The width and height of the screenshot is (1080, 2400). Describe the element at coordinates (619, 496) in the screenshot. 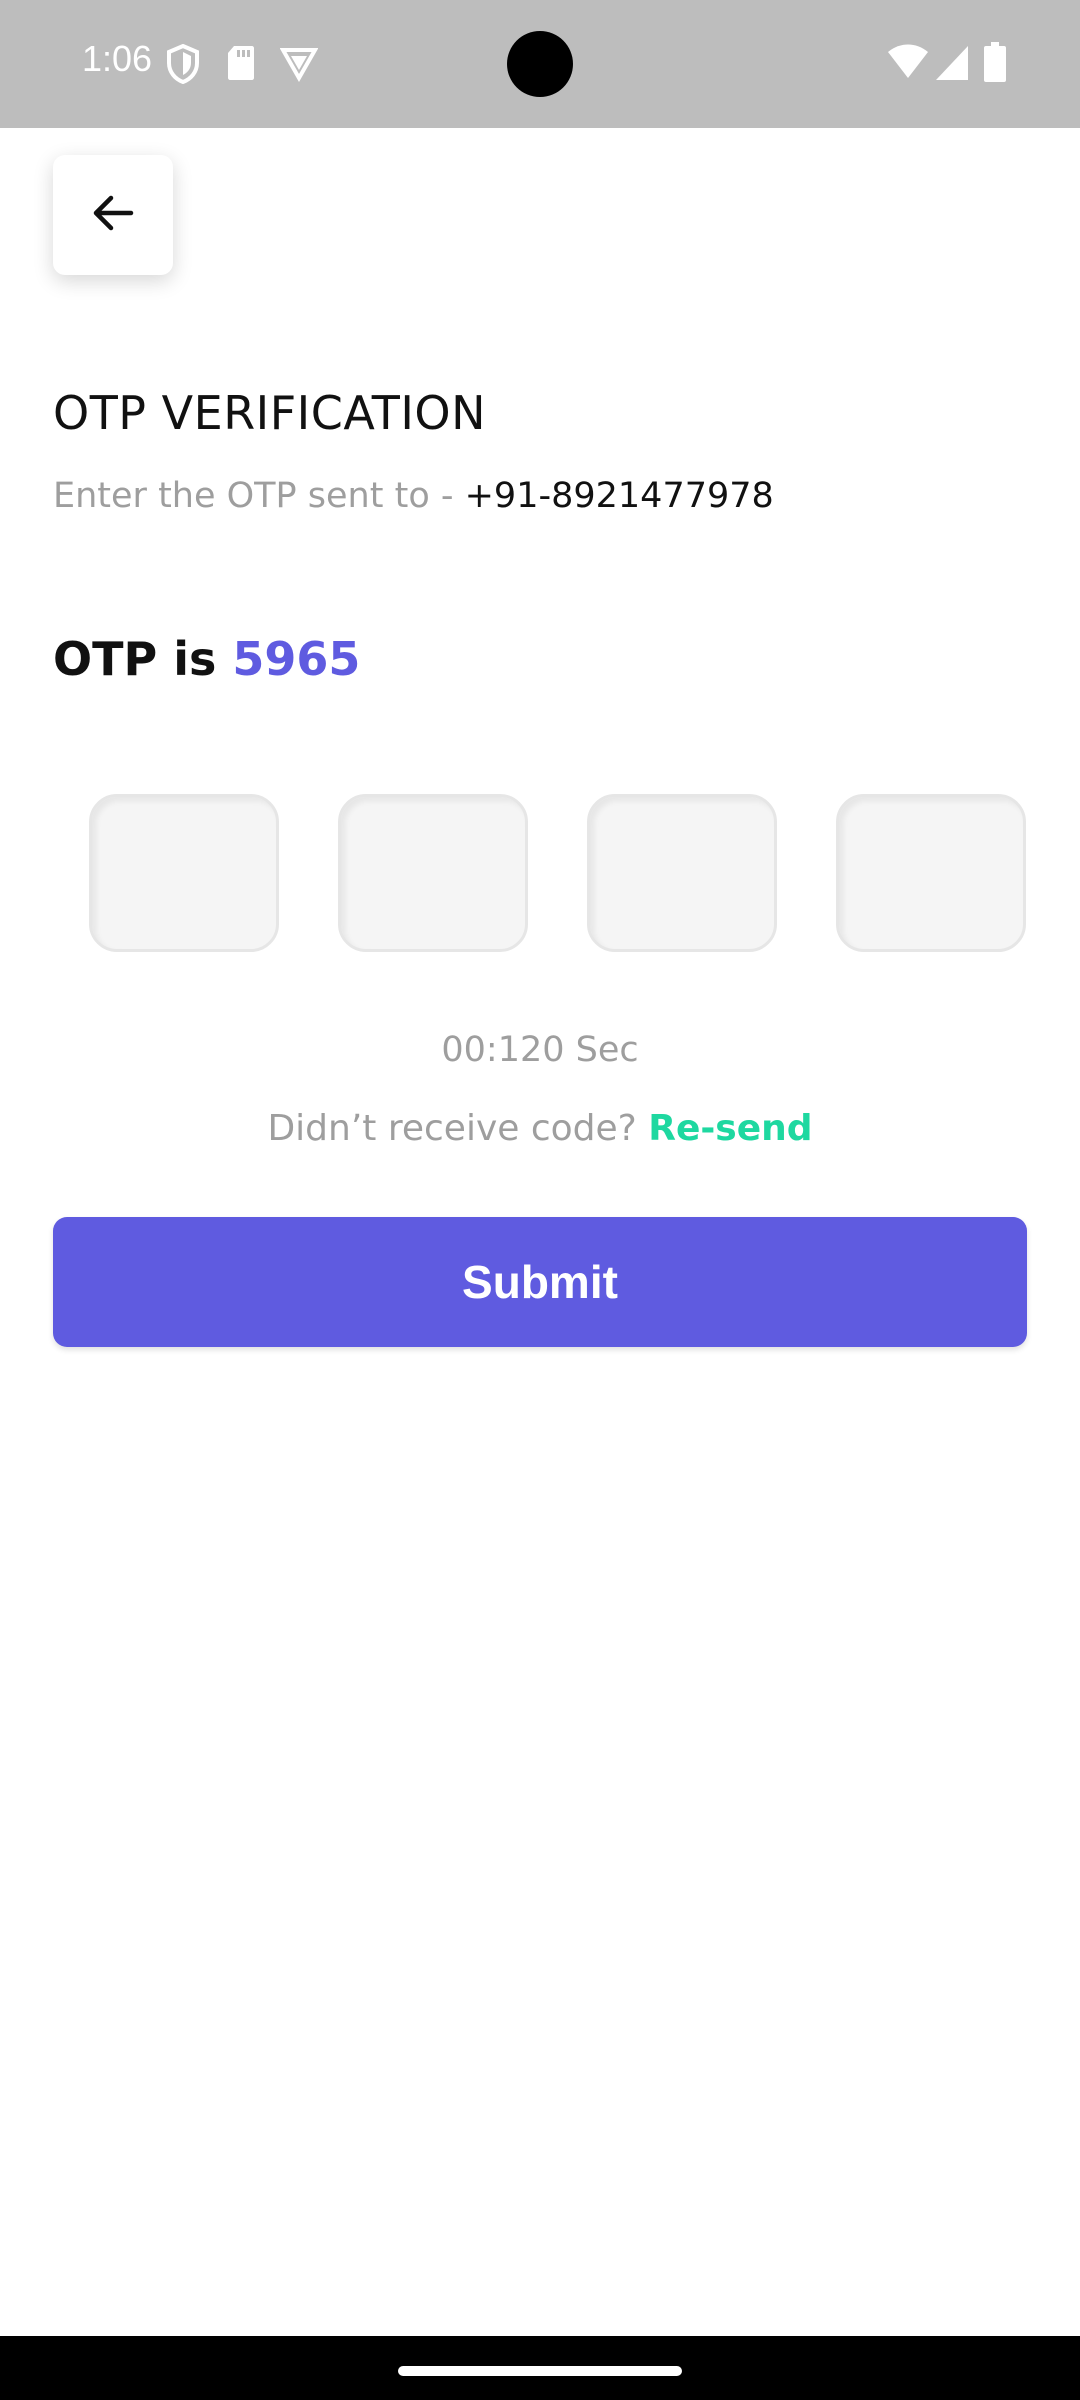

I see `phone-number: +91-8921477978` at that location.